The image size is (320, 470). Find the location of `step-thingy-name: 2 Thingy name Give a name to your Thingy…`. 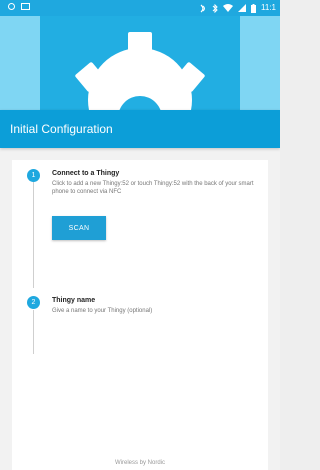

step-thingy-name: 2 Thingy name Give a name to your Thingy… is located at coordinates (140, 325).